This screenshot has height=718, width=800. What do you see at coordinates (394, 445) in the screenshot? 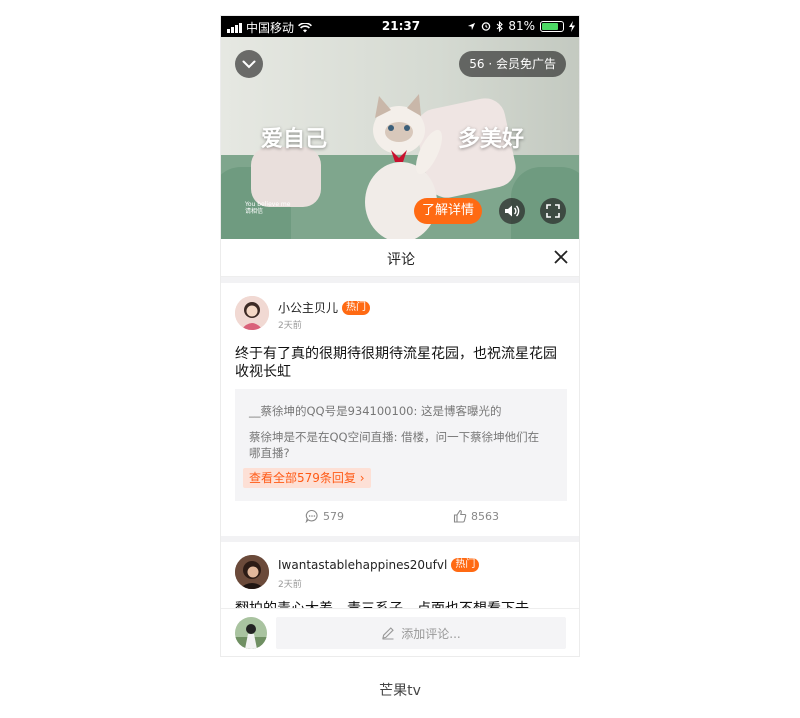
I see `reply-item: 蔡徐坤是不是在QQ空间直播: 借楼，问一下蔡徐坤他们在哪直播?` at bounding box center [394, 445].